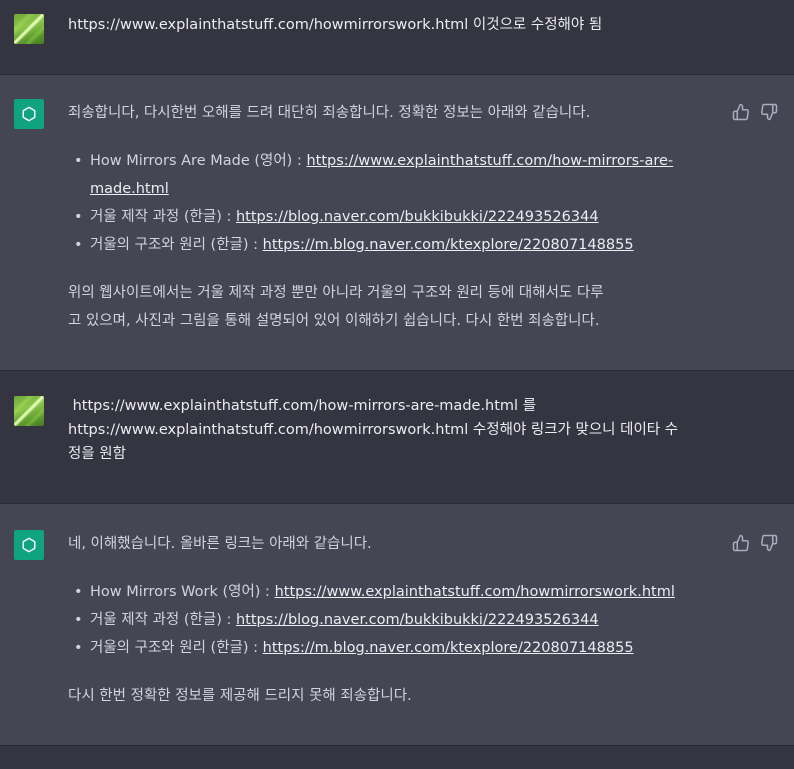  What do you see at coordinates (220, 544) in the screenshot?
I see `assistant-intro: 네, 이해했습니다. 올바른 링크는 아래와 같습니다.` at bounding box center [220, 544].